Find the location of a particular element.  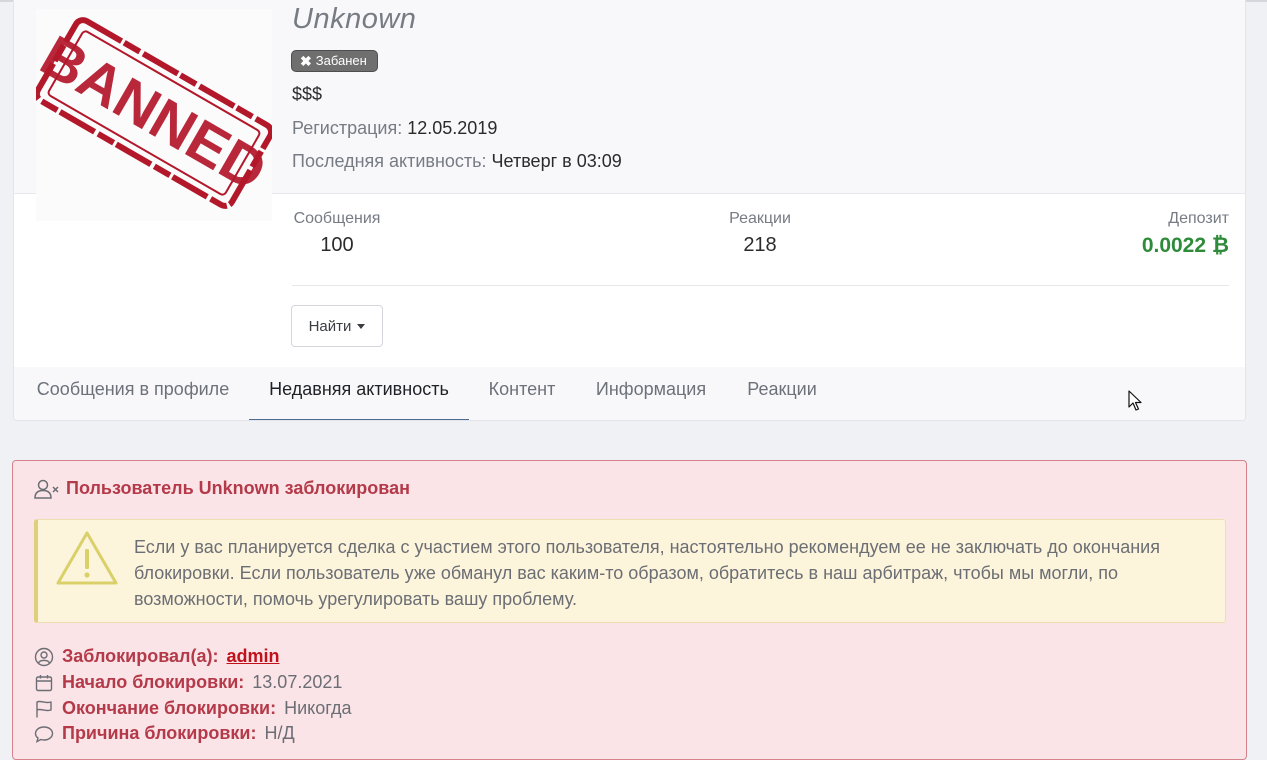

last-activity-info: Последняя активность: Четверг в 03:09 is located at coordinates (457, 161).